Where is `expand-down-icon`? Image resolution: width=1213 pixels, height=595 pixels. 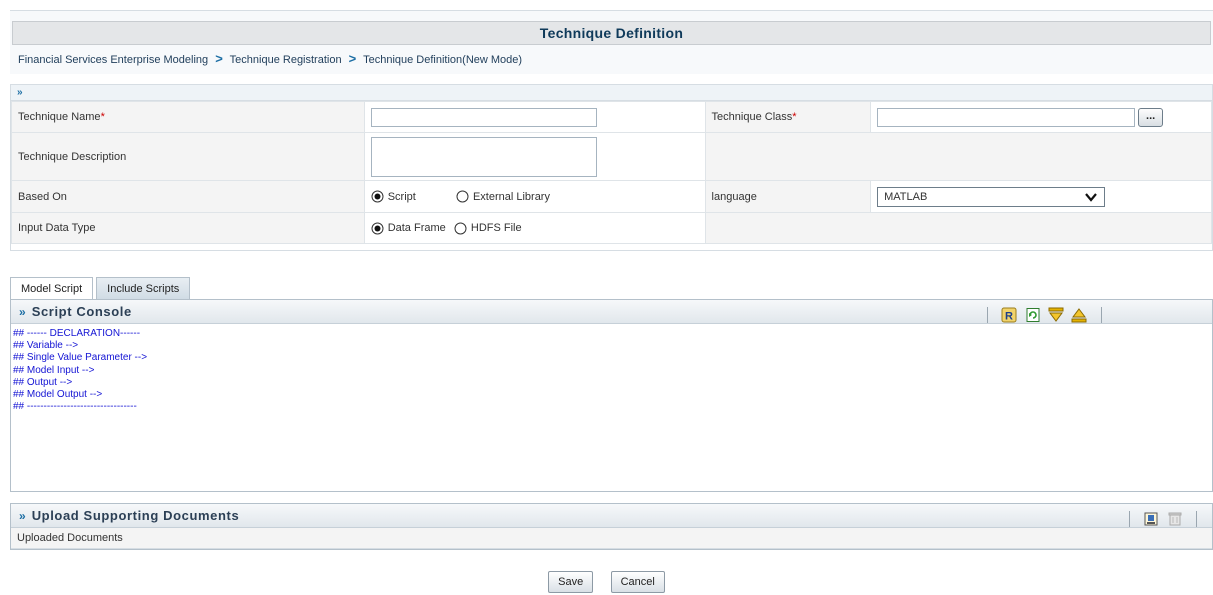
expand-down-icon is located at coordinates (1056, 315).